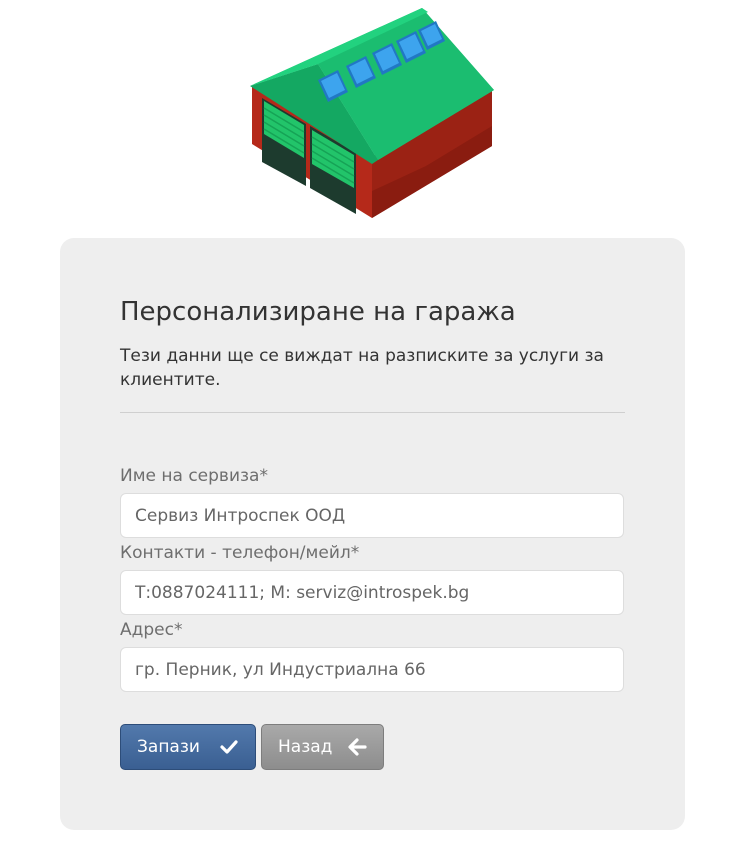 The width and height of the screenshot is (734, 852). I want to click on check-icon, so click(229, 747).